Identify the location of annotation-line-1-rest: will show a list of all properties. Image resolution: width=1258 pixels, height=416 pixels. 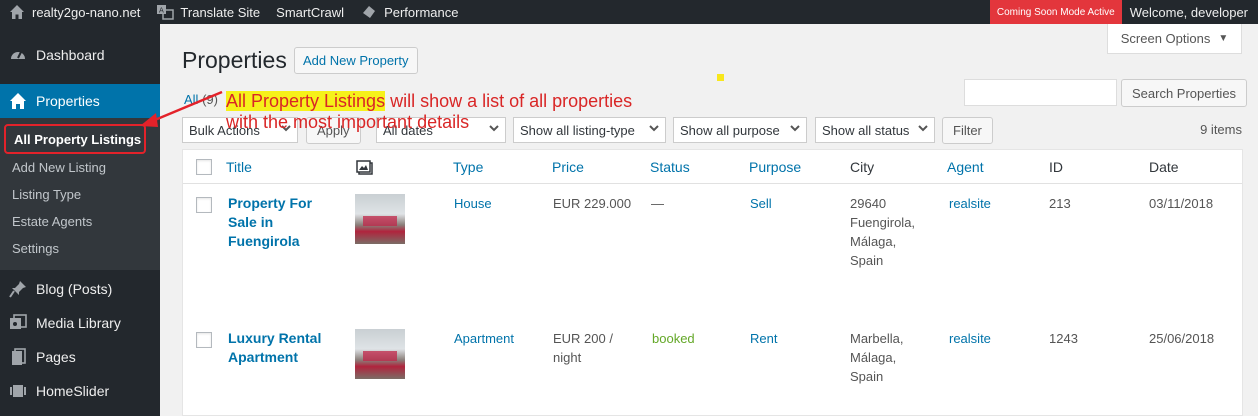
(509, 101).